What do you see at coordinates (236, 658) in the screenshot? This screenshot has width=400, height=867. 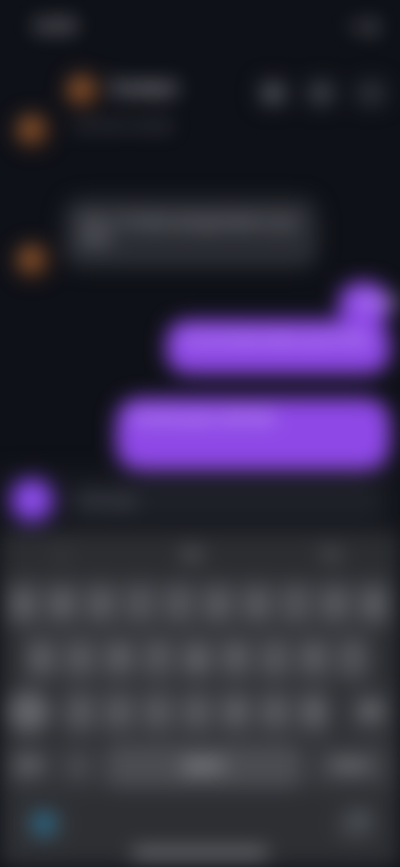 I see `key-h: h` at bounding box center [236, 658].